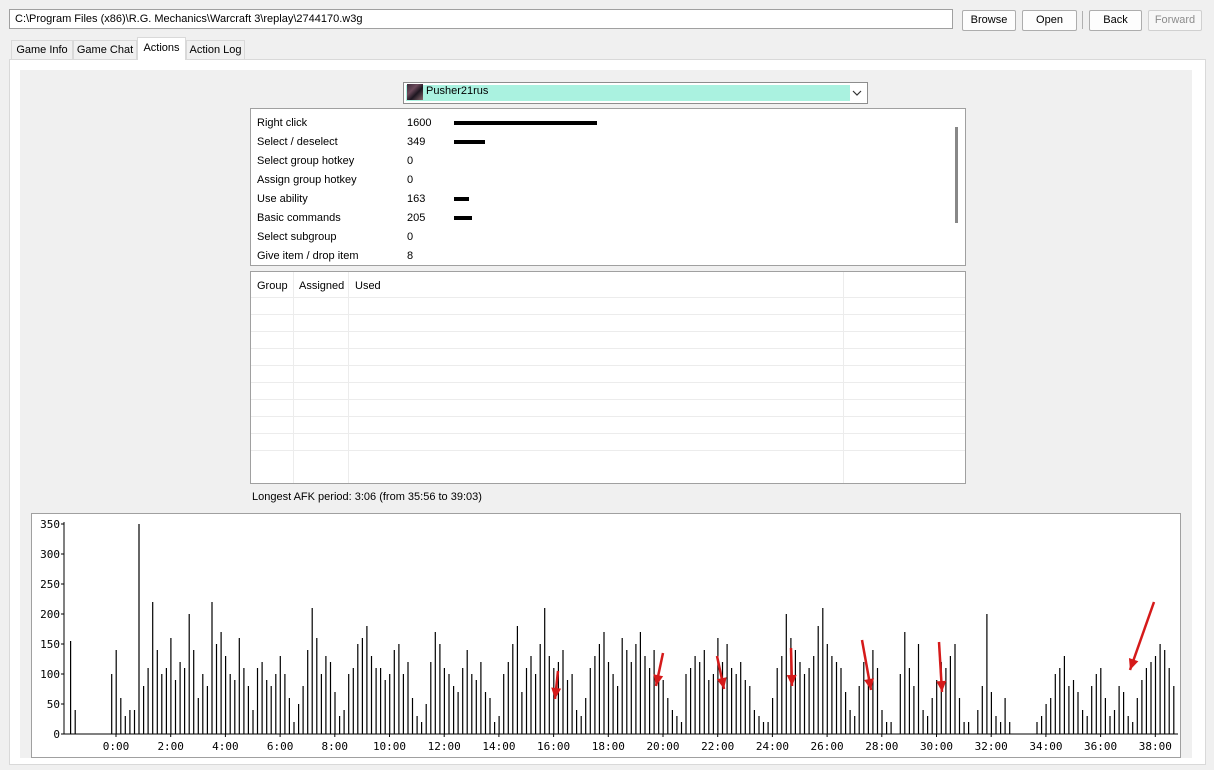  What do you see at coordinates (1115, 20) in the screenshot?
I see `back-button: Back` at bounding box center [1115, 20].